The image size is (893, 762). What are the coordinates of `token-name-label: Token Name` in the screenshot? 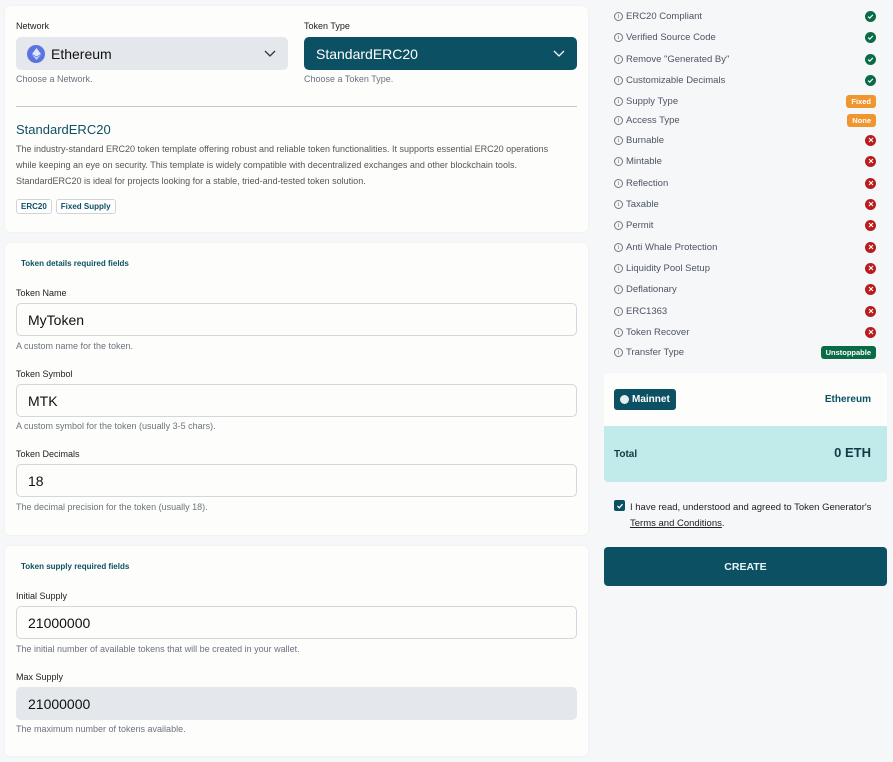 It's located at (41, 293).